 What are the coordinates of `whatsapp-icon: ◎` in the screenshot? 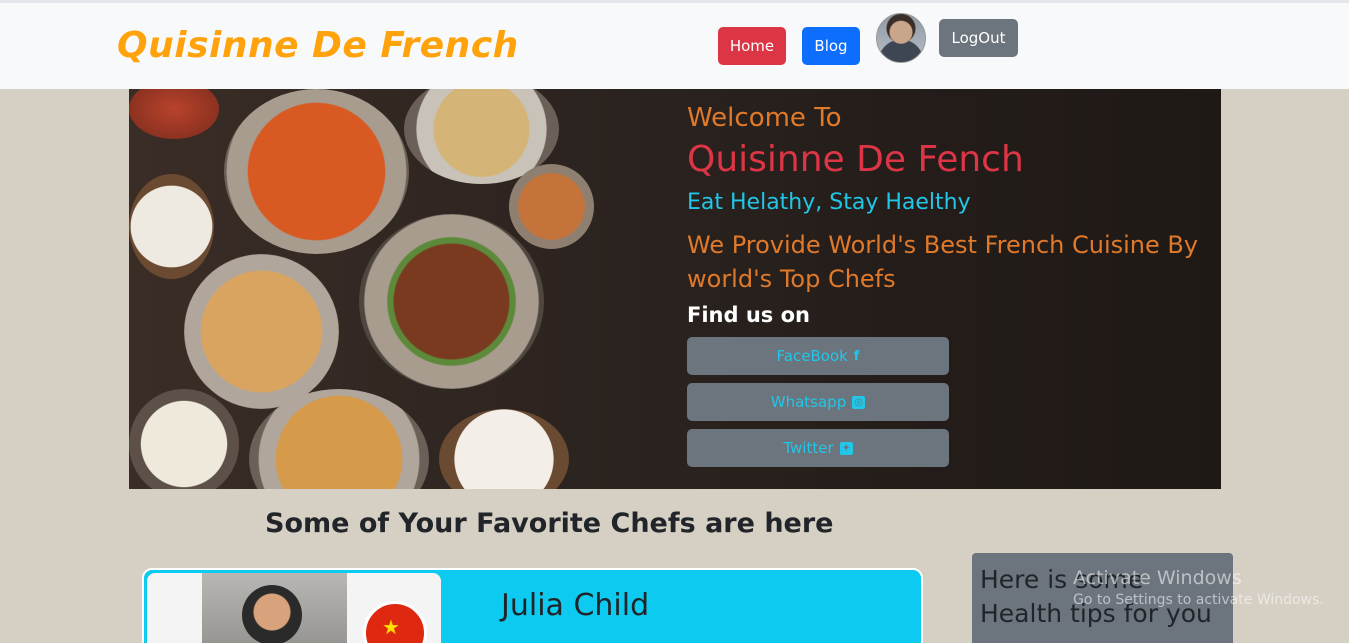 It's located at (859, 402).